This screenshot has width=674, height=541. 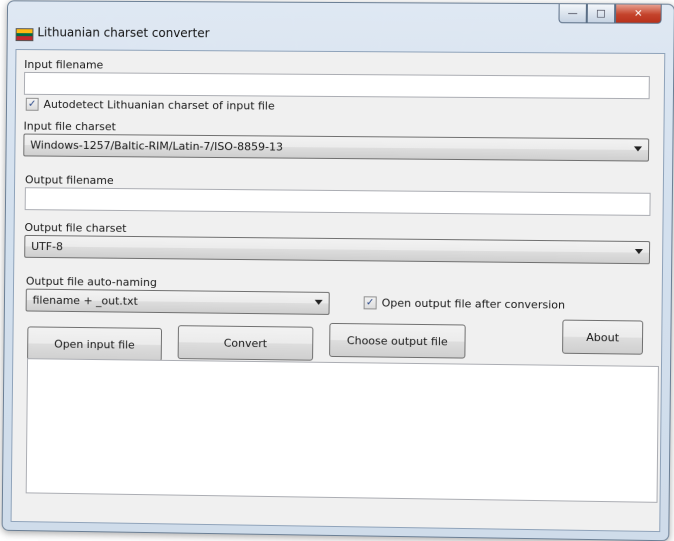 What do you see at coordinates (337, 201) in the screenshot?
I see `output-filename-field` at bounding box center [337, 201].